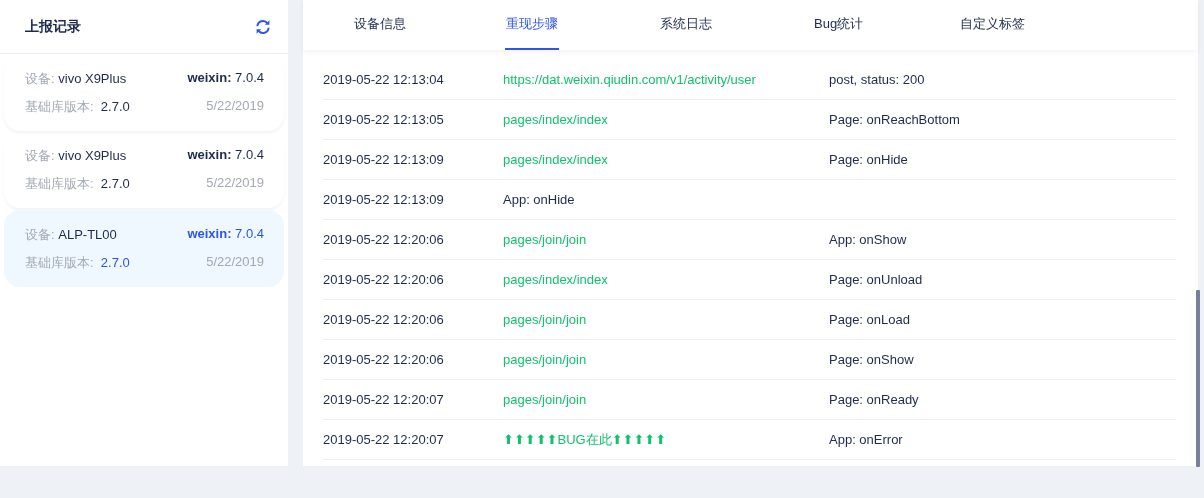 The width and height of the screenshot is (1204, 498). What do you see at coordinates (868, 159) in the screenshot?
I see `log-event: Page: onHide` at bounding box center [868, 159].